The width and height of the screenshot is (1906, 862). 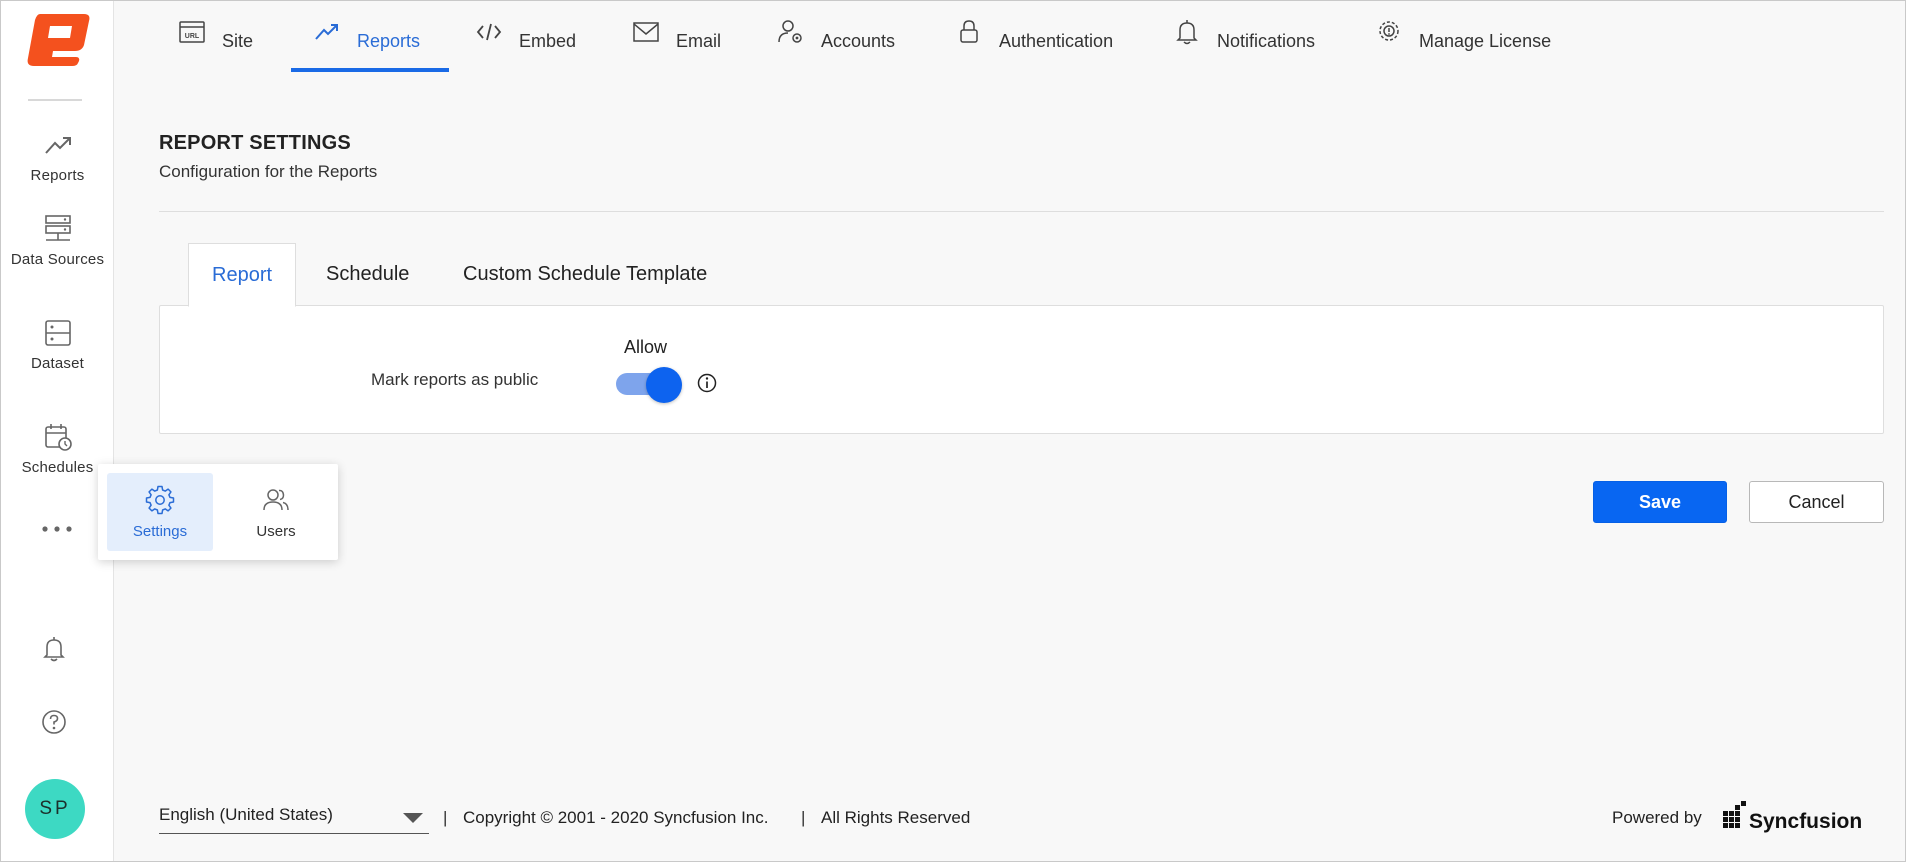 What do you see at coordinates (160, 531) in the screenshot?
I see `flyout-item-label: Settings` at bounding box center [160, 531].